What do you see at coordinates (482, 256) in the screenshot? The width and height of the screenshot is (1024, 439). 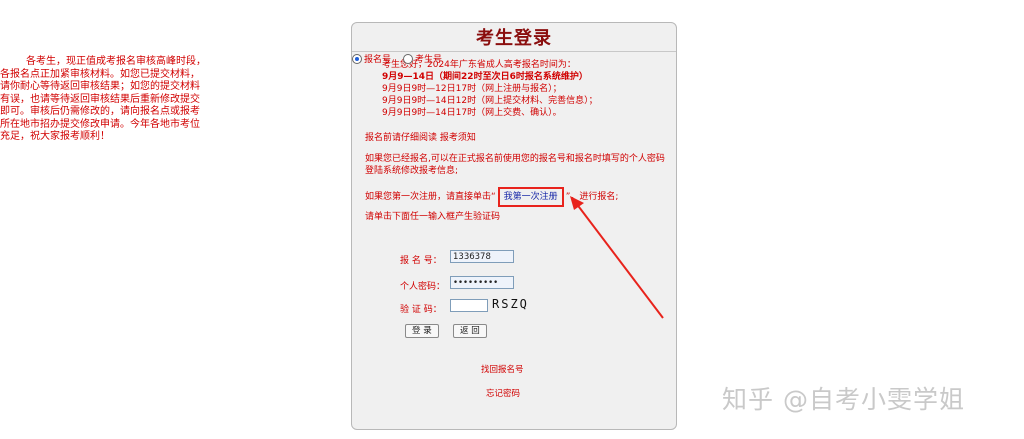 I see `registration-number-input` at bounding box center [482, 256].